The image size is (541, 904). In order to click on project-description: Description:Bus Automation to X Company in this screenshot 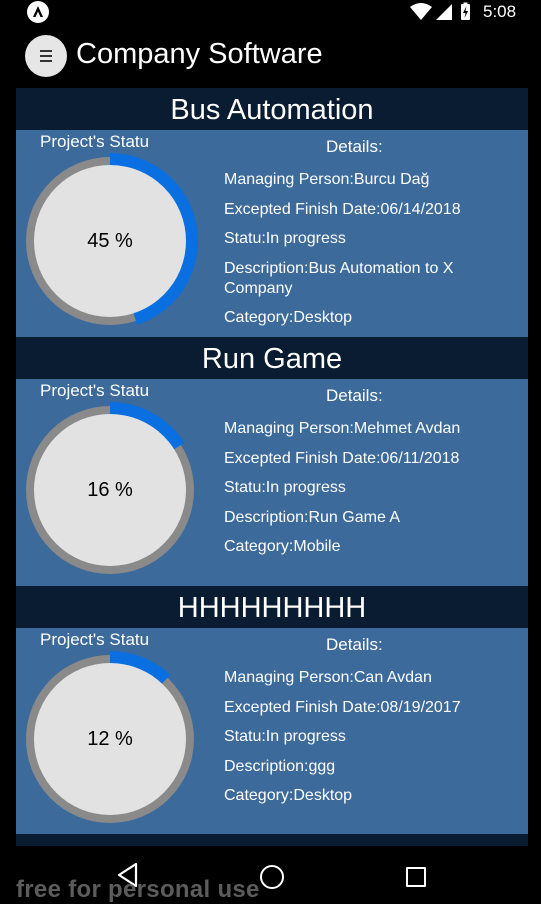, I will do `click(339, 278)`.